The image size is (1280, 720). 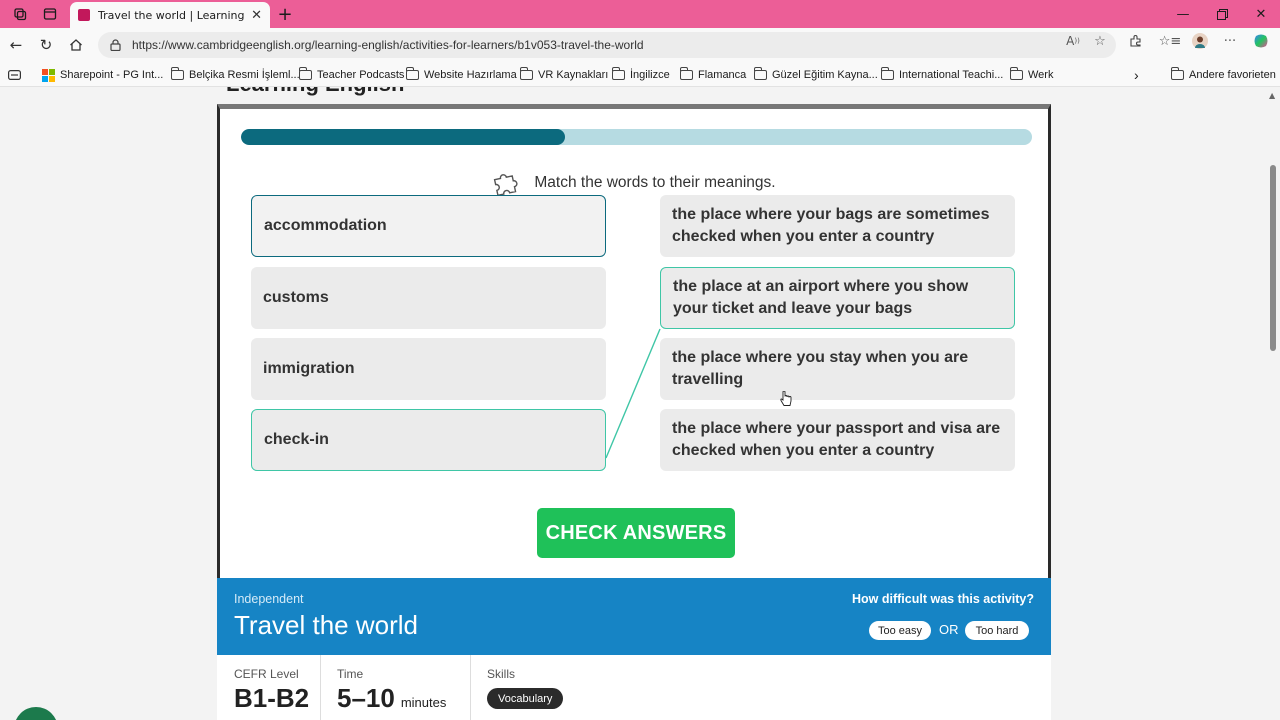 What do you see at coordinates (900, 630) in the screenshot?
I see `too-easy-button: Too easy` at bounding box center [900, 630].